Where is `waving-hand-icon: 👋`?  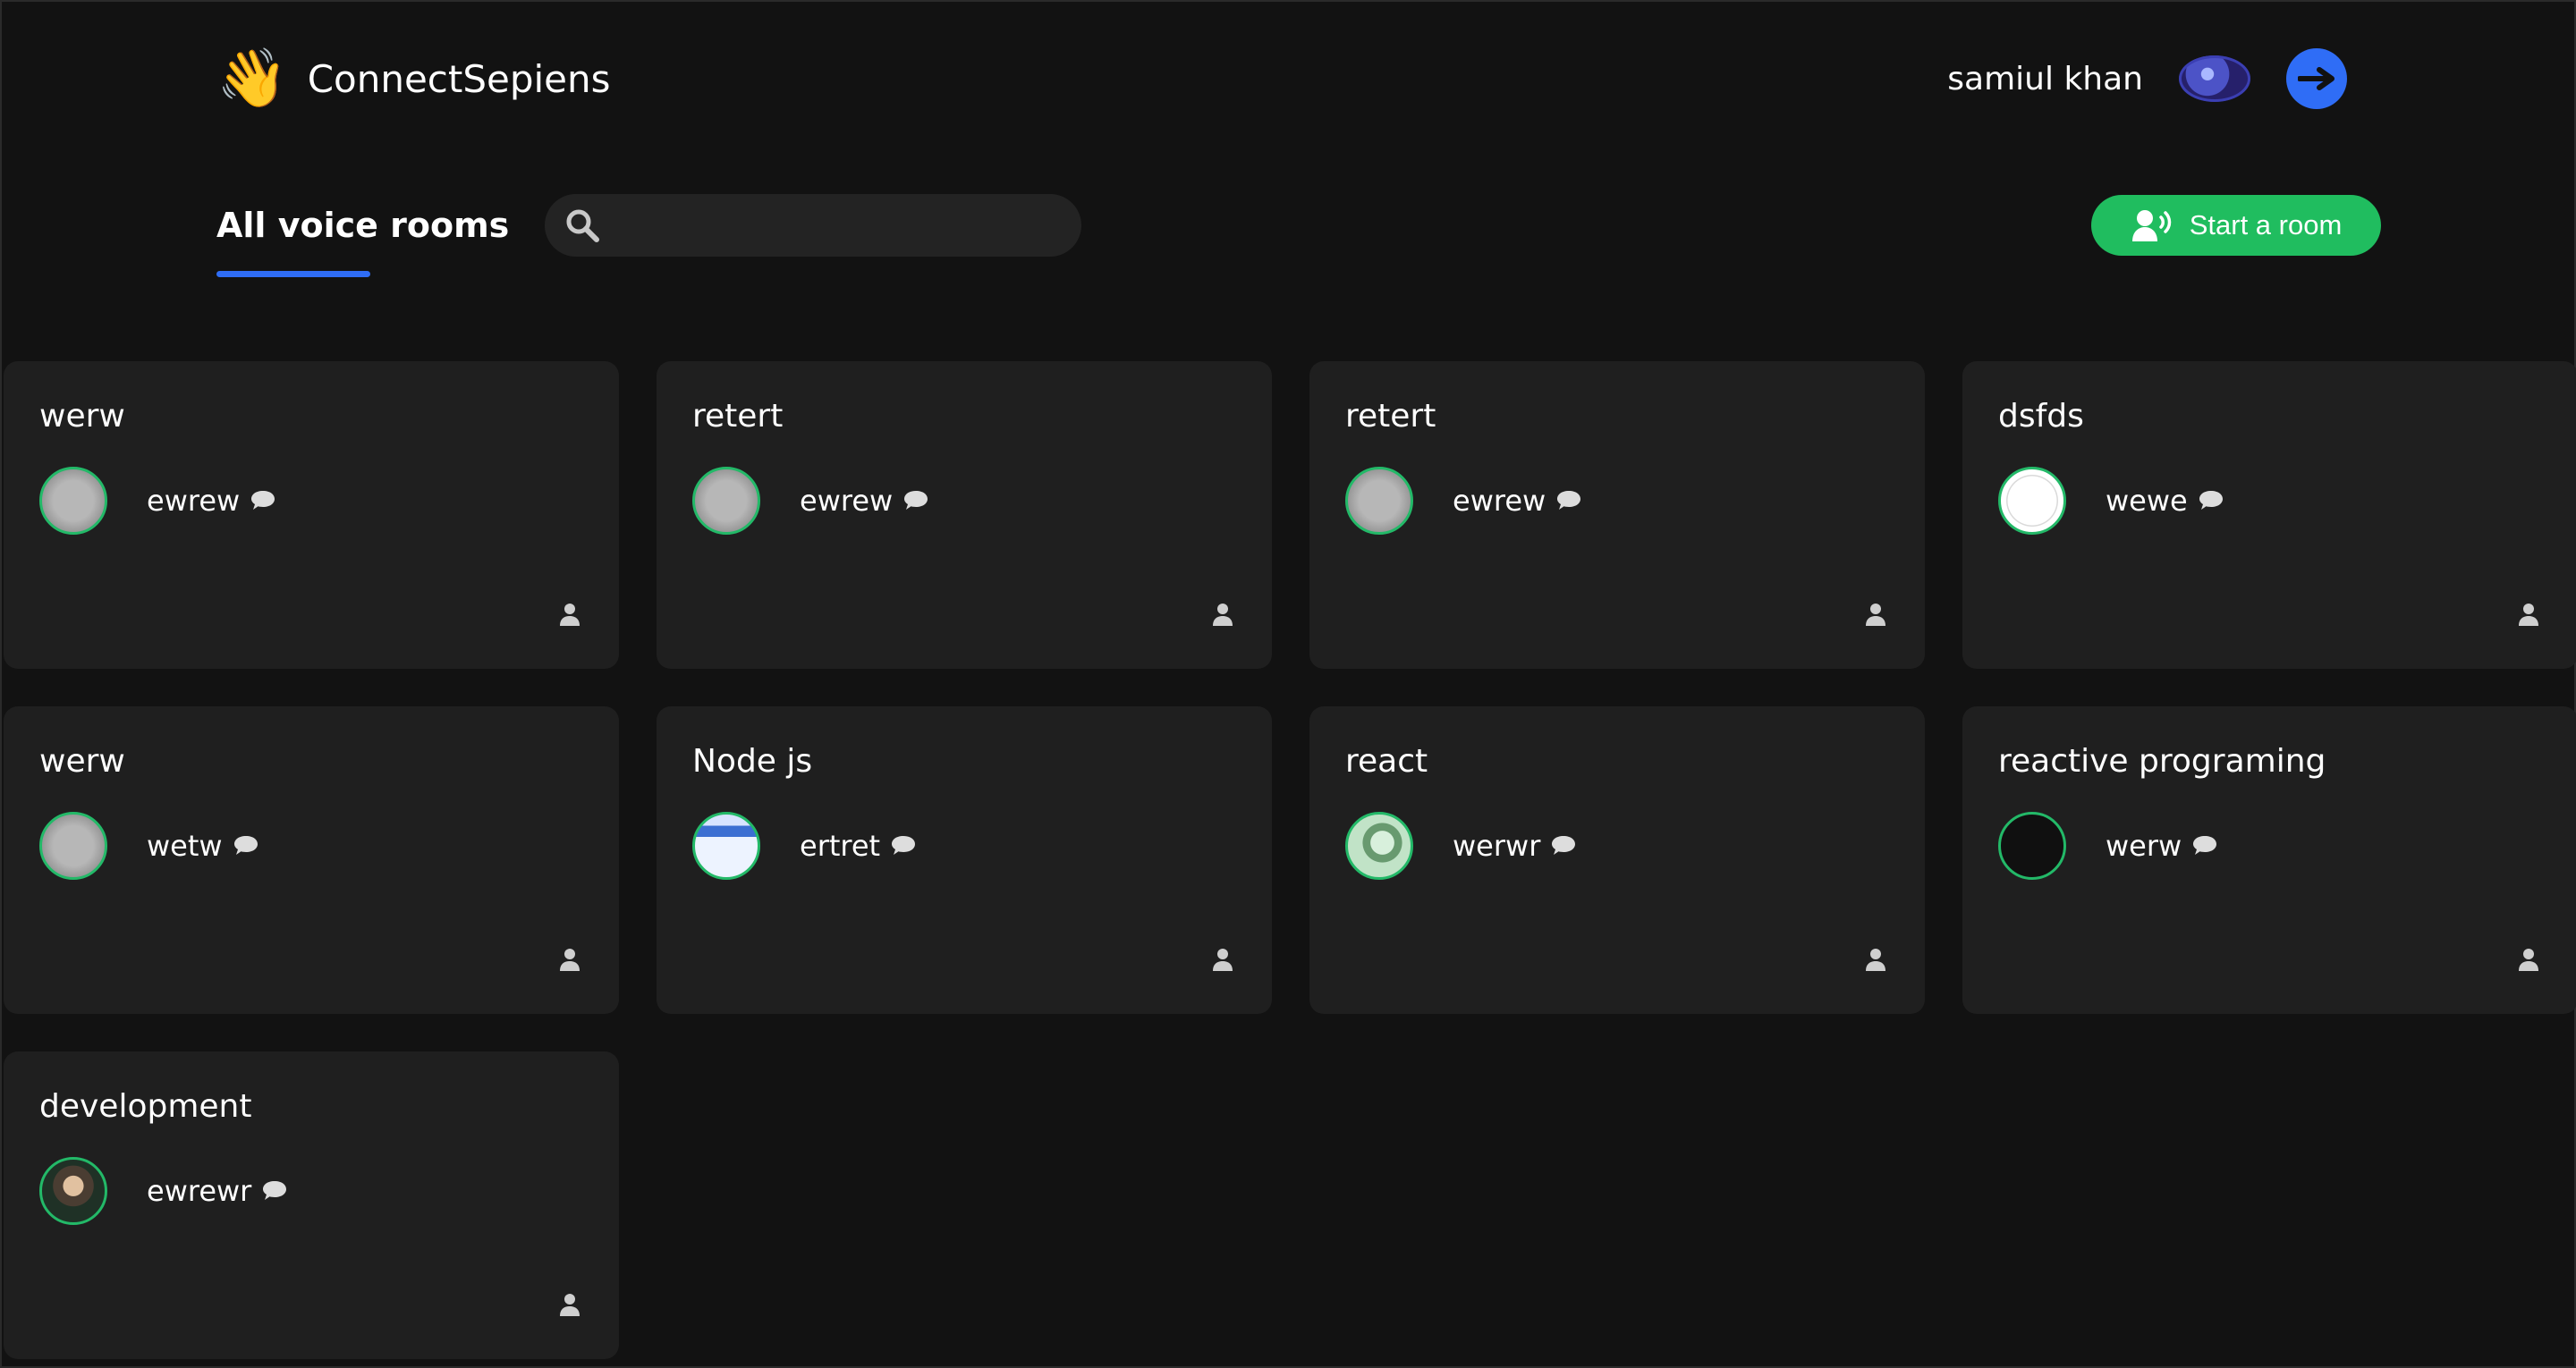 waving-hand-icon: 👋 is located at coordinates (252, 79).